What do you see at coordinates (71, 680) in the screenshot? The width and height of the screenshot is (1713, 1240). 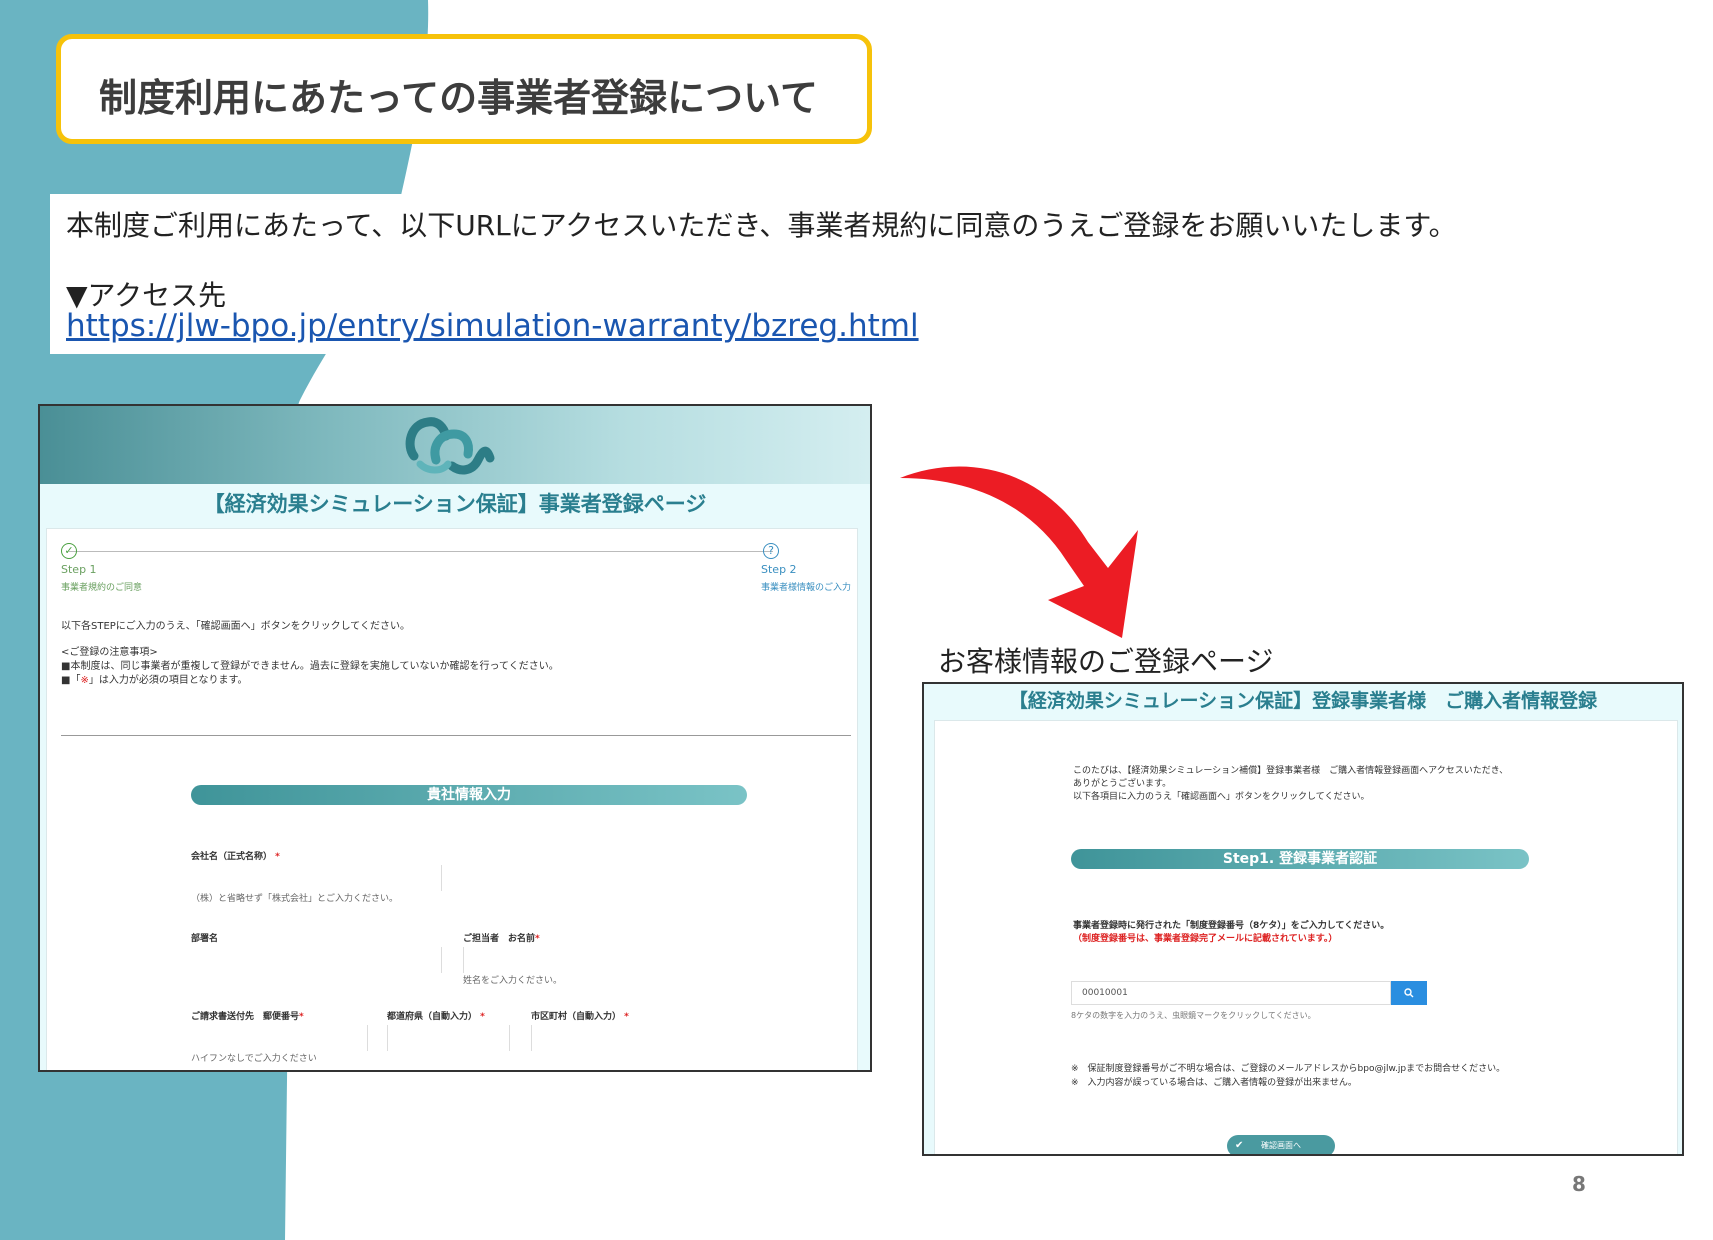 I see `s1-note2-prefix: ■「` at bounding box center [71, 680].